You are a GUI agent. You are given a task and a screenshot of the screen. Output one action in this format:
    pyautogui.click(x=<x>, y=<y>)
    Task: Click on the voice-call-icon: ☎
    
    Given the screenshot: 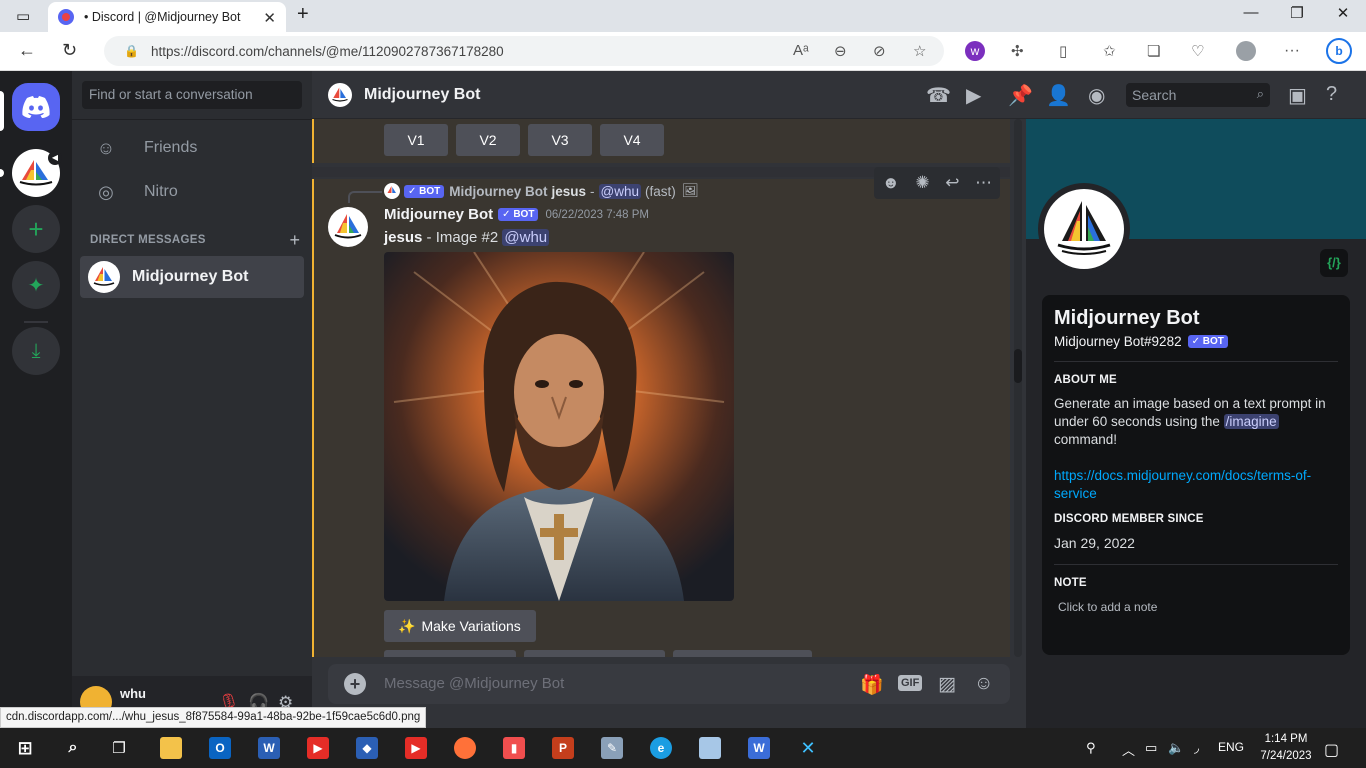 What is the action you would take?
    pyautogui.click(x=938, y=95)
    